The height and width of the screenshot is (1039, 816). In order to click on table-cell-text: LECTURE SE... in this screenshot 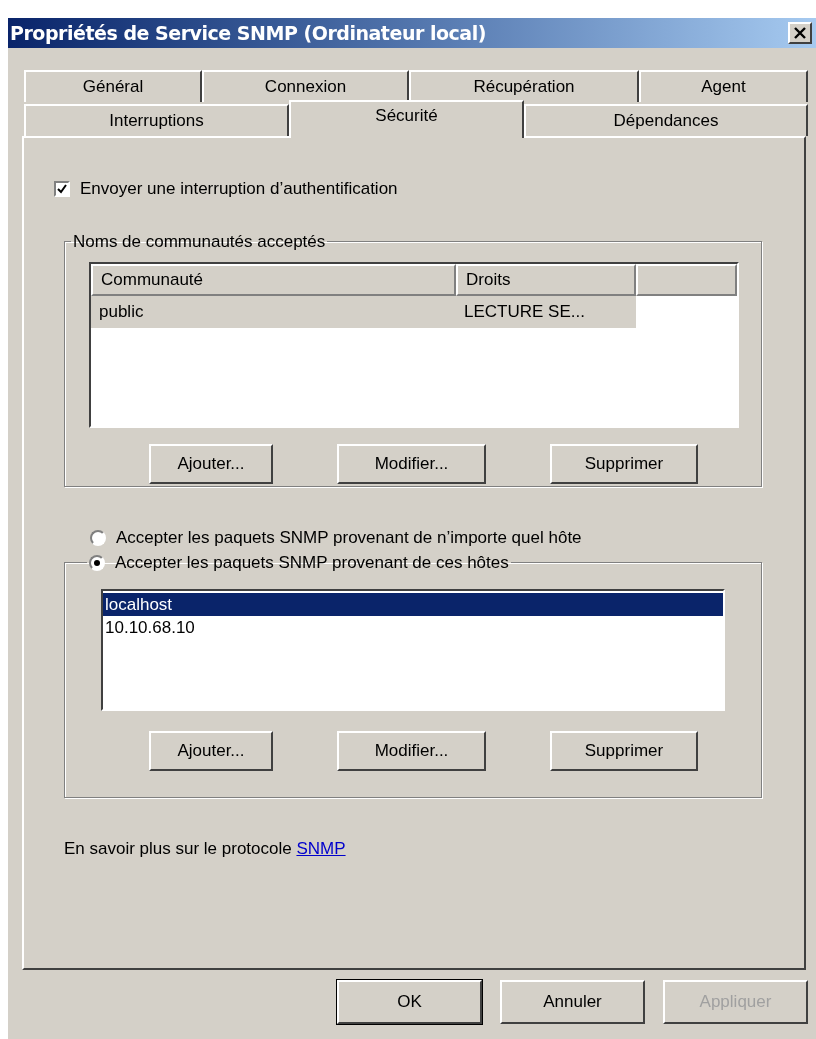, I will do `click(524, 311)`.